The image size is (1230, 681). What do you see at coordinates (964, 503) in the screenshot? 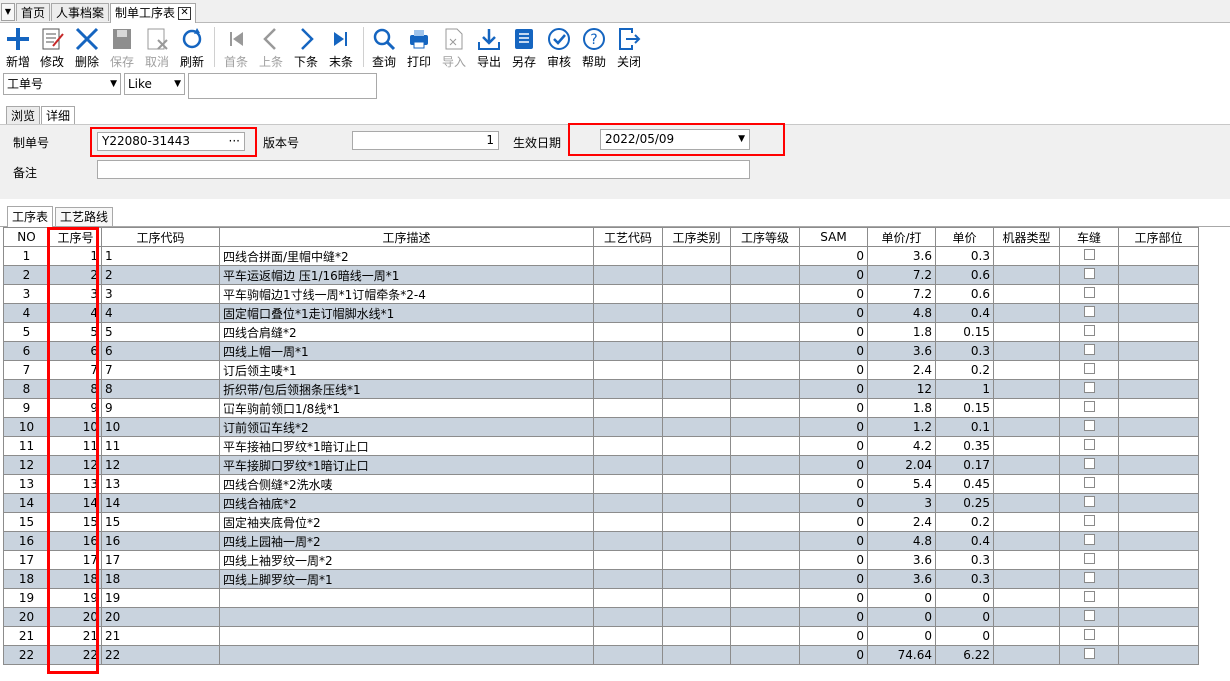
I see `cell-price: 0.25` at bounding box center [964, 503].